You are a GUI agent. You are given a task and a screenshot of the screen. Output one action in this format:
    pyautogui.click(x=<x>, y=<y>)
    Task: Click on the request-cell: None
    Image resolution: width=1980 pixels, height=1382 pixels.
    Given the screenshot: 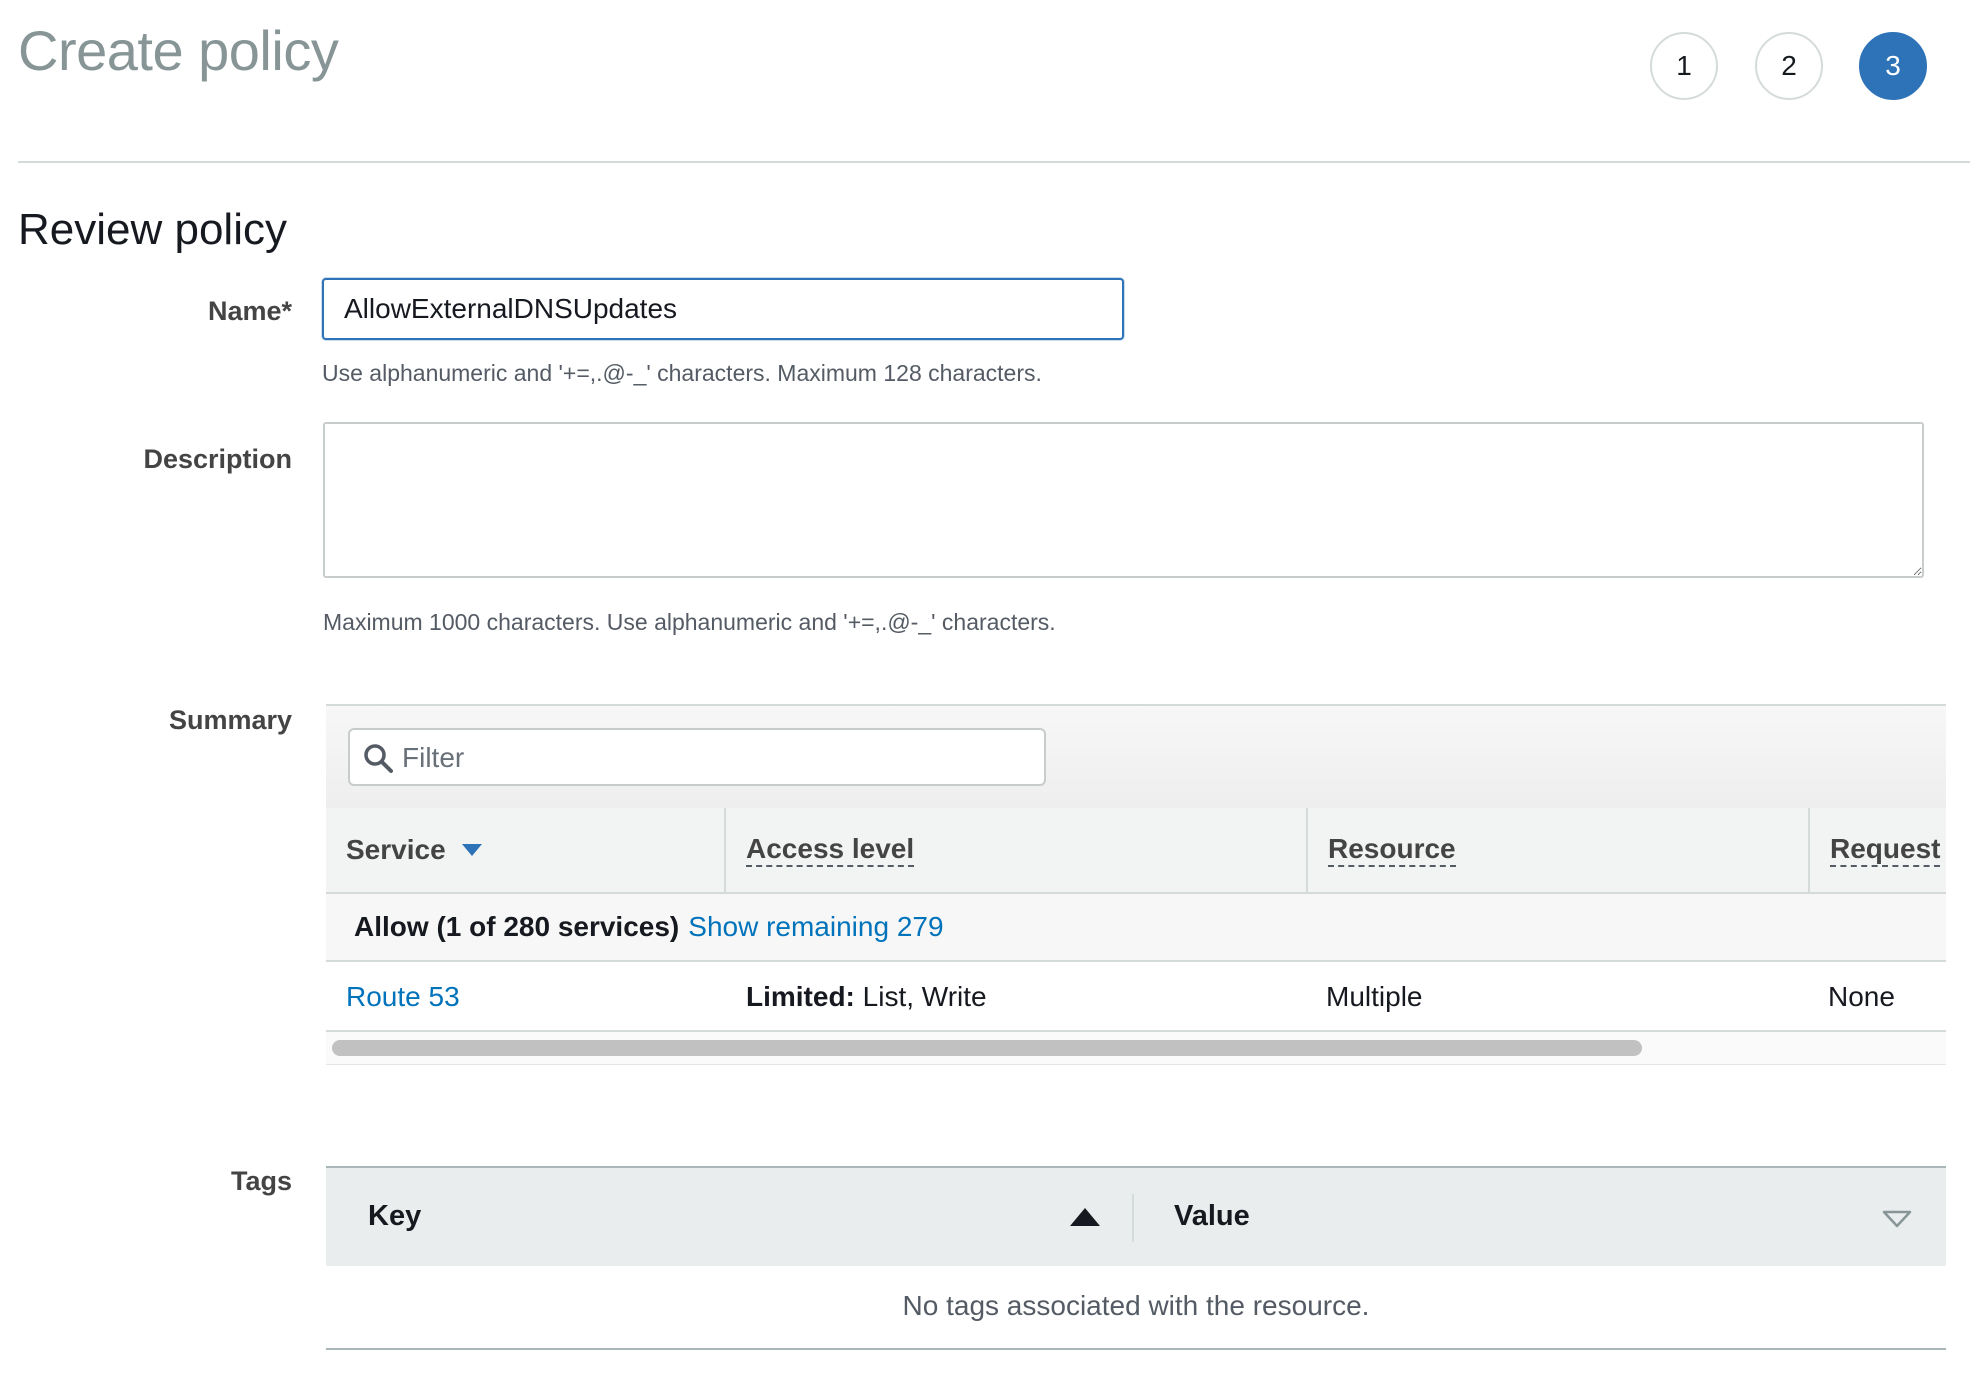 What is the action you would take?
    pyautogui.click(x=1861, y=996)
    